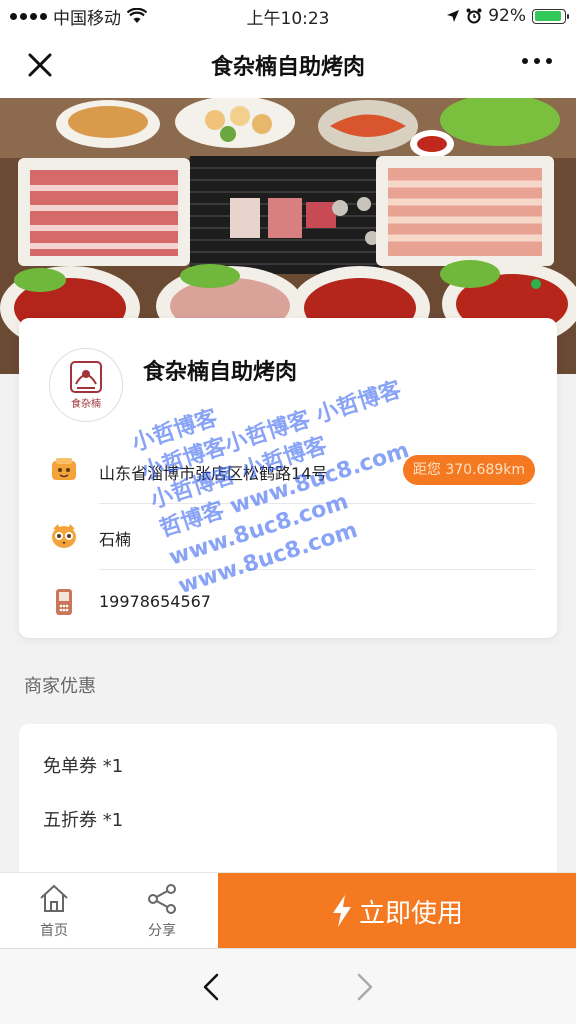 Image resolution: width=576 pixels, height=1024 pixels. What do you see at coordinates (213, 473) in the screenshot?
I see `address-text: 山东省淄博市张店区松鹤路14号` at bounding box center [213, 473].